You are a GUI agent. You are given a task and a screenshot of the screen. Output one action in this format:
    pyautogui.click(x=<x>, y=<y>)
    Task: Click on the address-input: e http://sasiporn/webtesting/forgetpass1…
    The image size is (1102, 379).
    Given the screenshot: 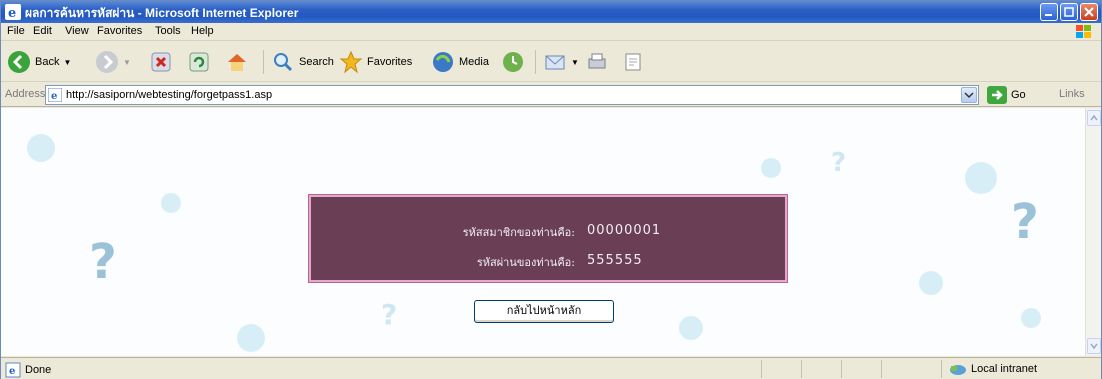 What is the action you would take?
    pyautogui.click(x=512, y=95)
    